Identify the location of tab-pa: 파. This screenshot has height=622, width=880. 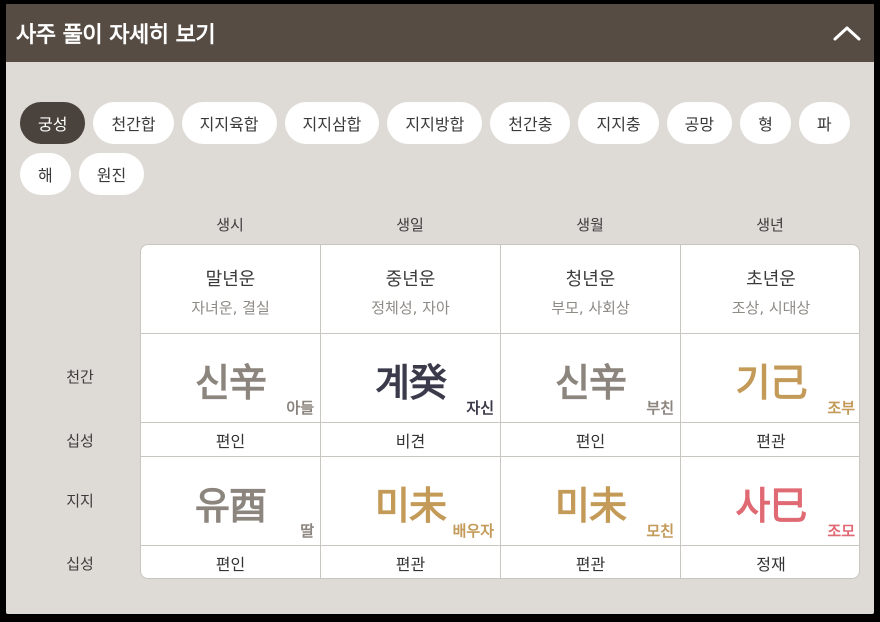
(824, 123).